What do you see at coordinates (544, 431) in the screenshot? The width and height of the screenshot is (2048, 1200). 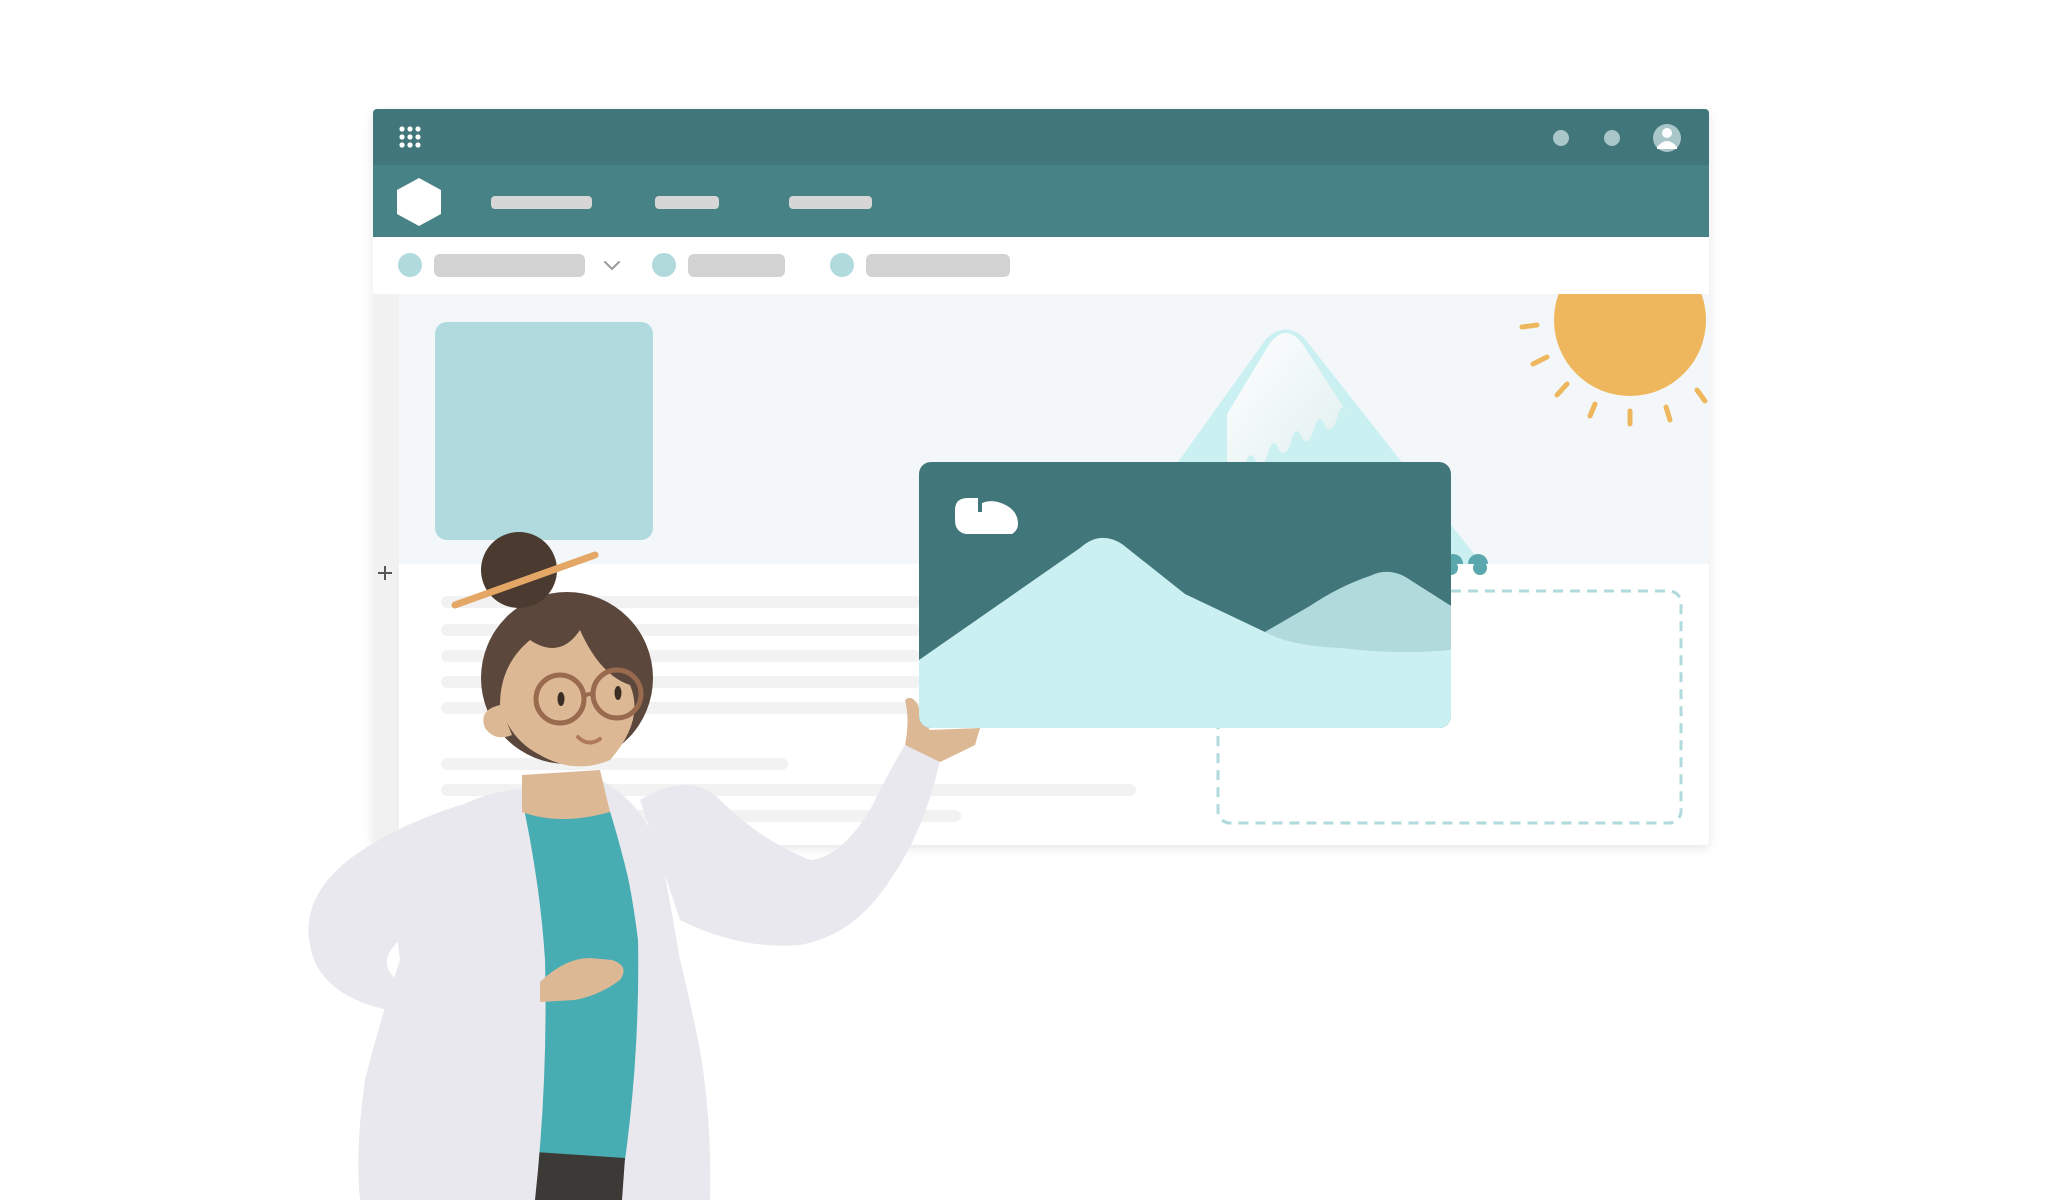 I see `thumbnail-placeholder` at bounding box center [544, 431].